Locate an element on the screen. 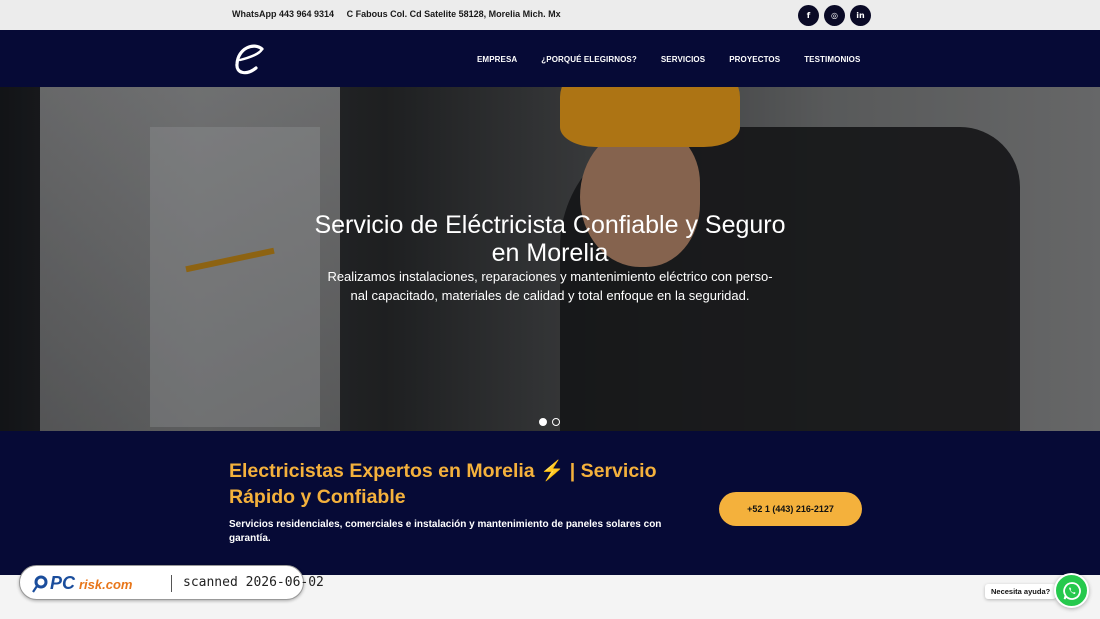 The image size is (1100, 619). watermark-divider is located at coordinates (171, 583).